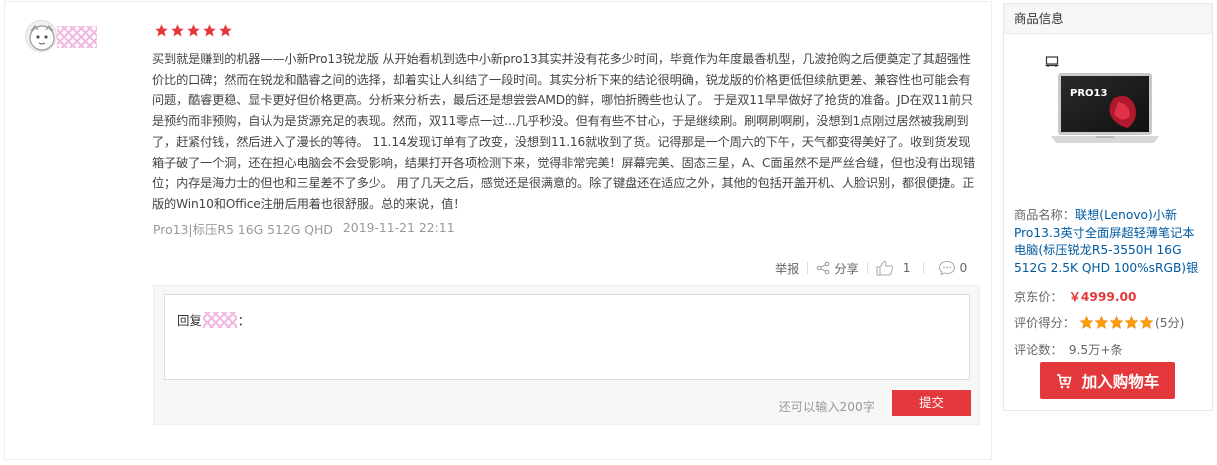  I want to click on share-label: 分享, so click(846, 269).